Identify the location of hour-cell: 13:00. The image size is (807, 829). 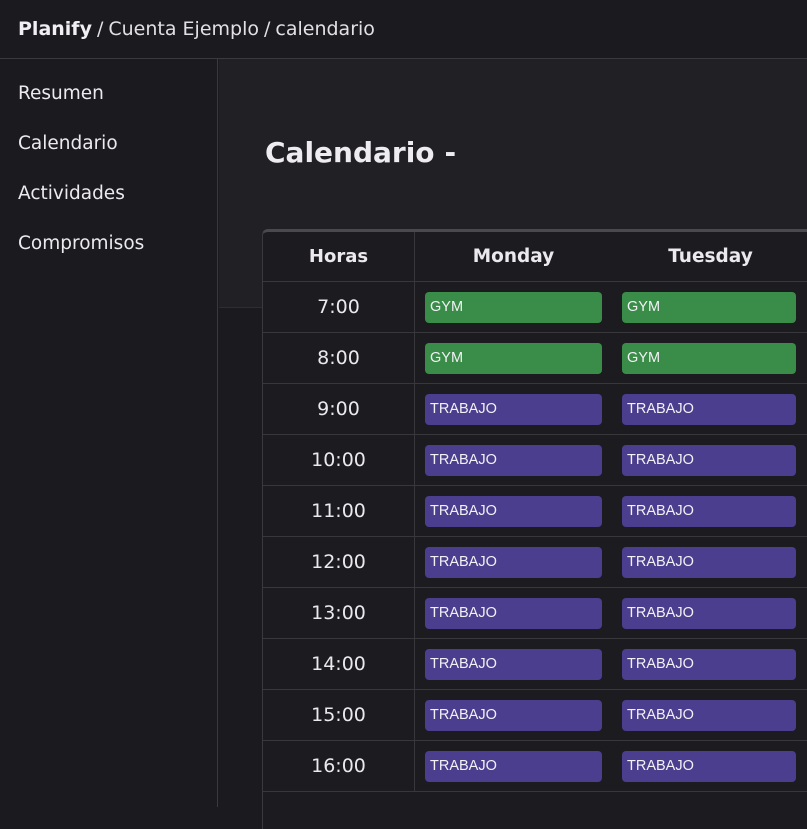
(339, 613).